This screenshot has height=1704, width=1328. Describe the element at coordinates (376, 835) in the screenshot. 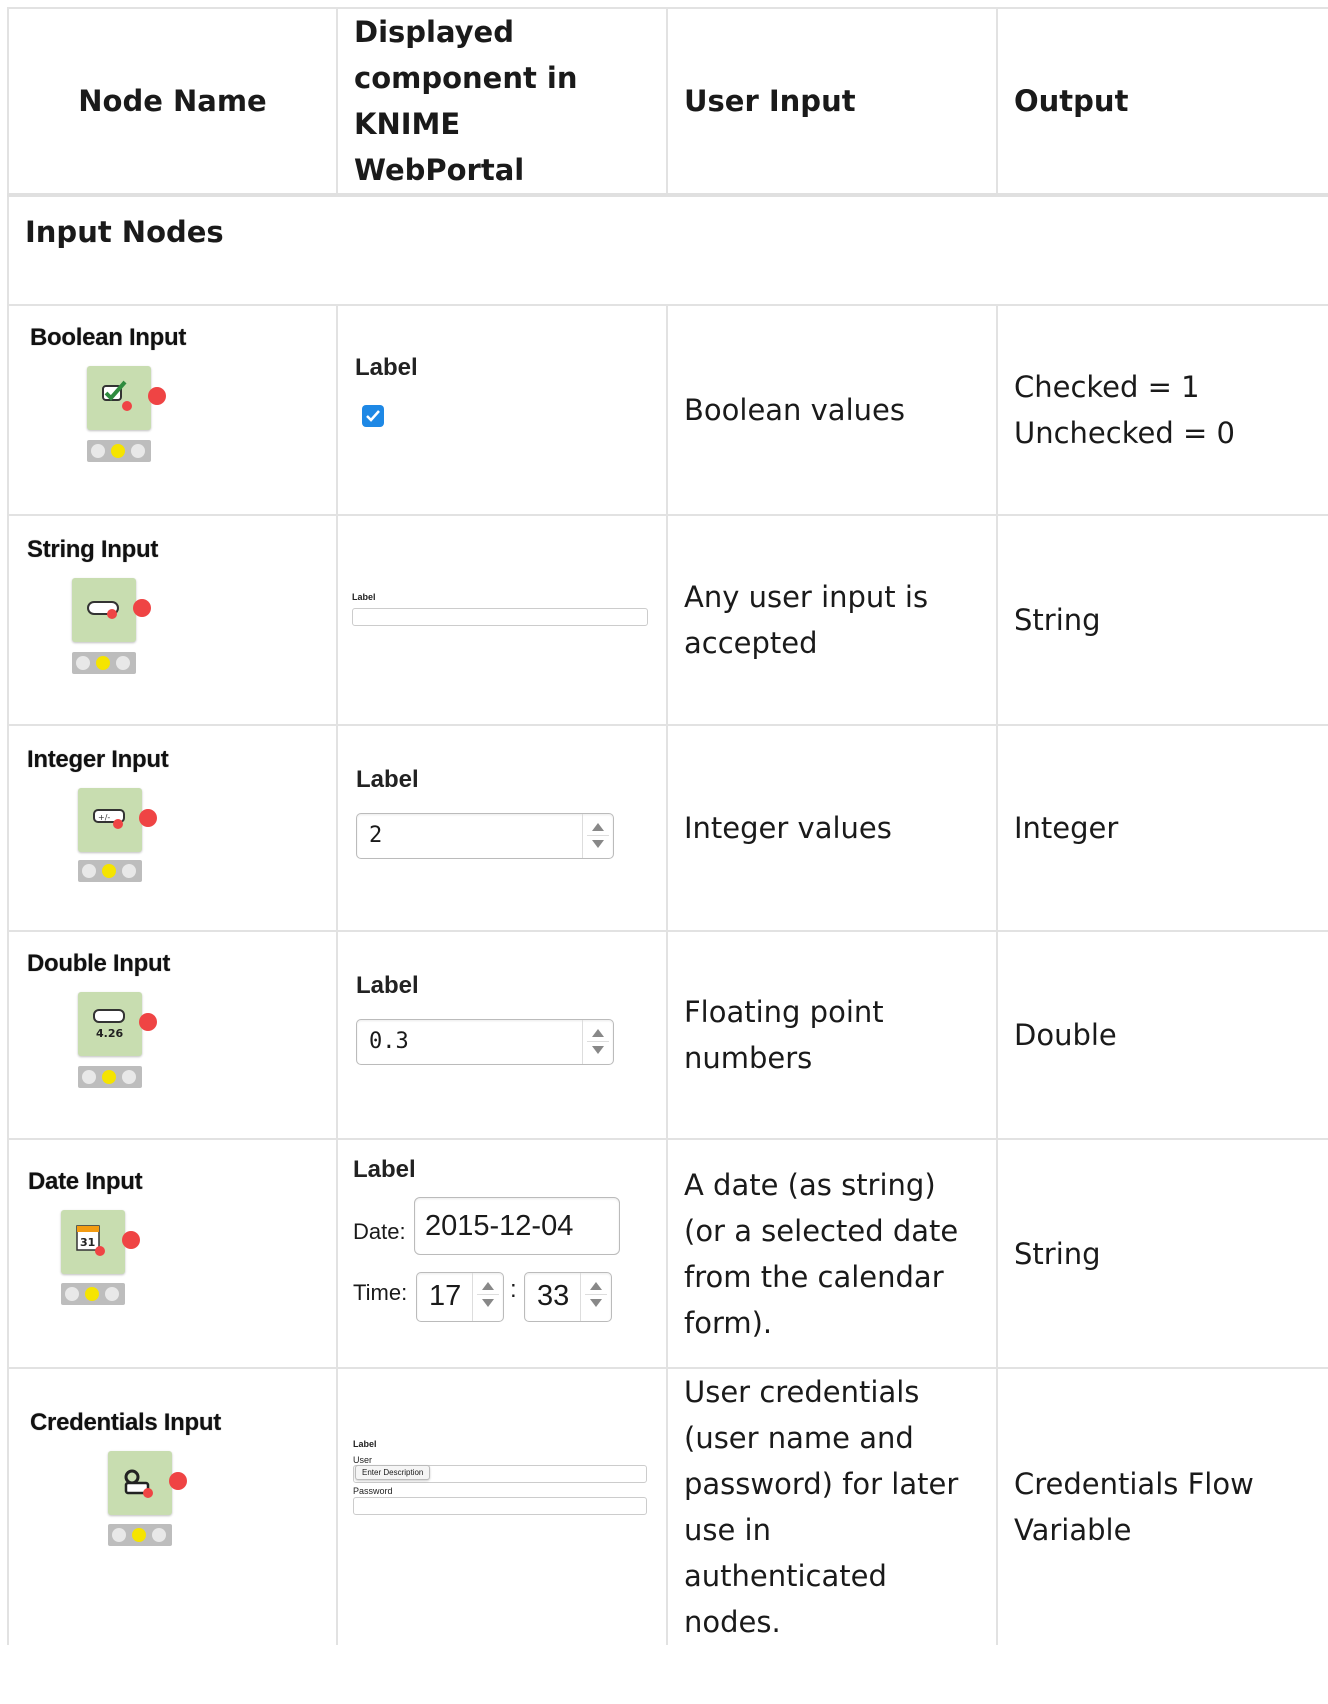

I see `spinner-value: 2` at that location.